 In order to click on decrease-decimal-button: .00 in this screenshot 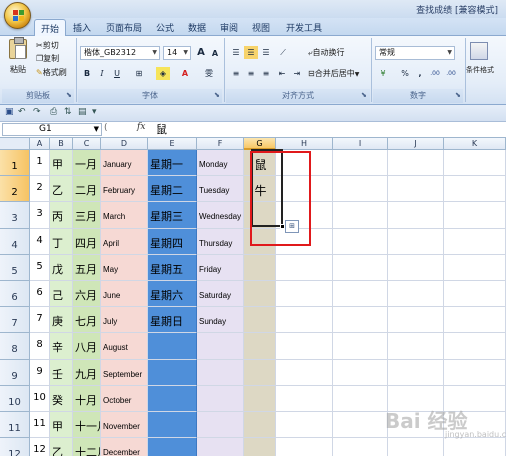, I will do `click(451, 73)`.